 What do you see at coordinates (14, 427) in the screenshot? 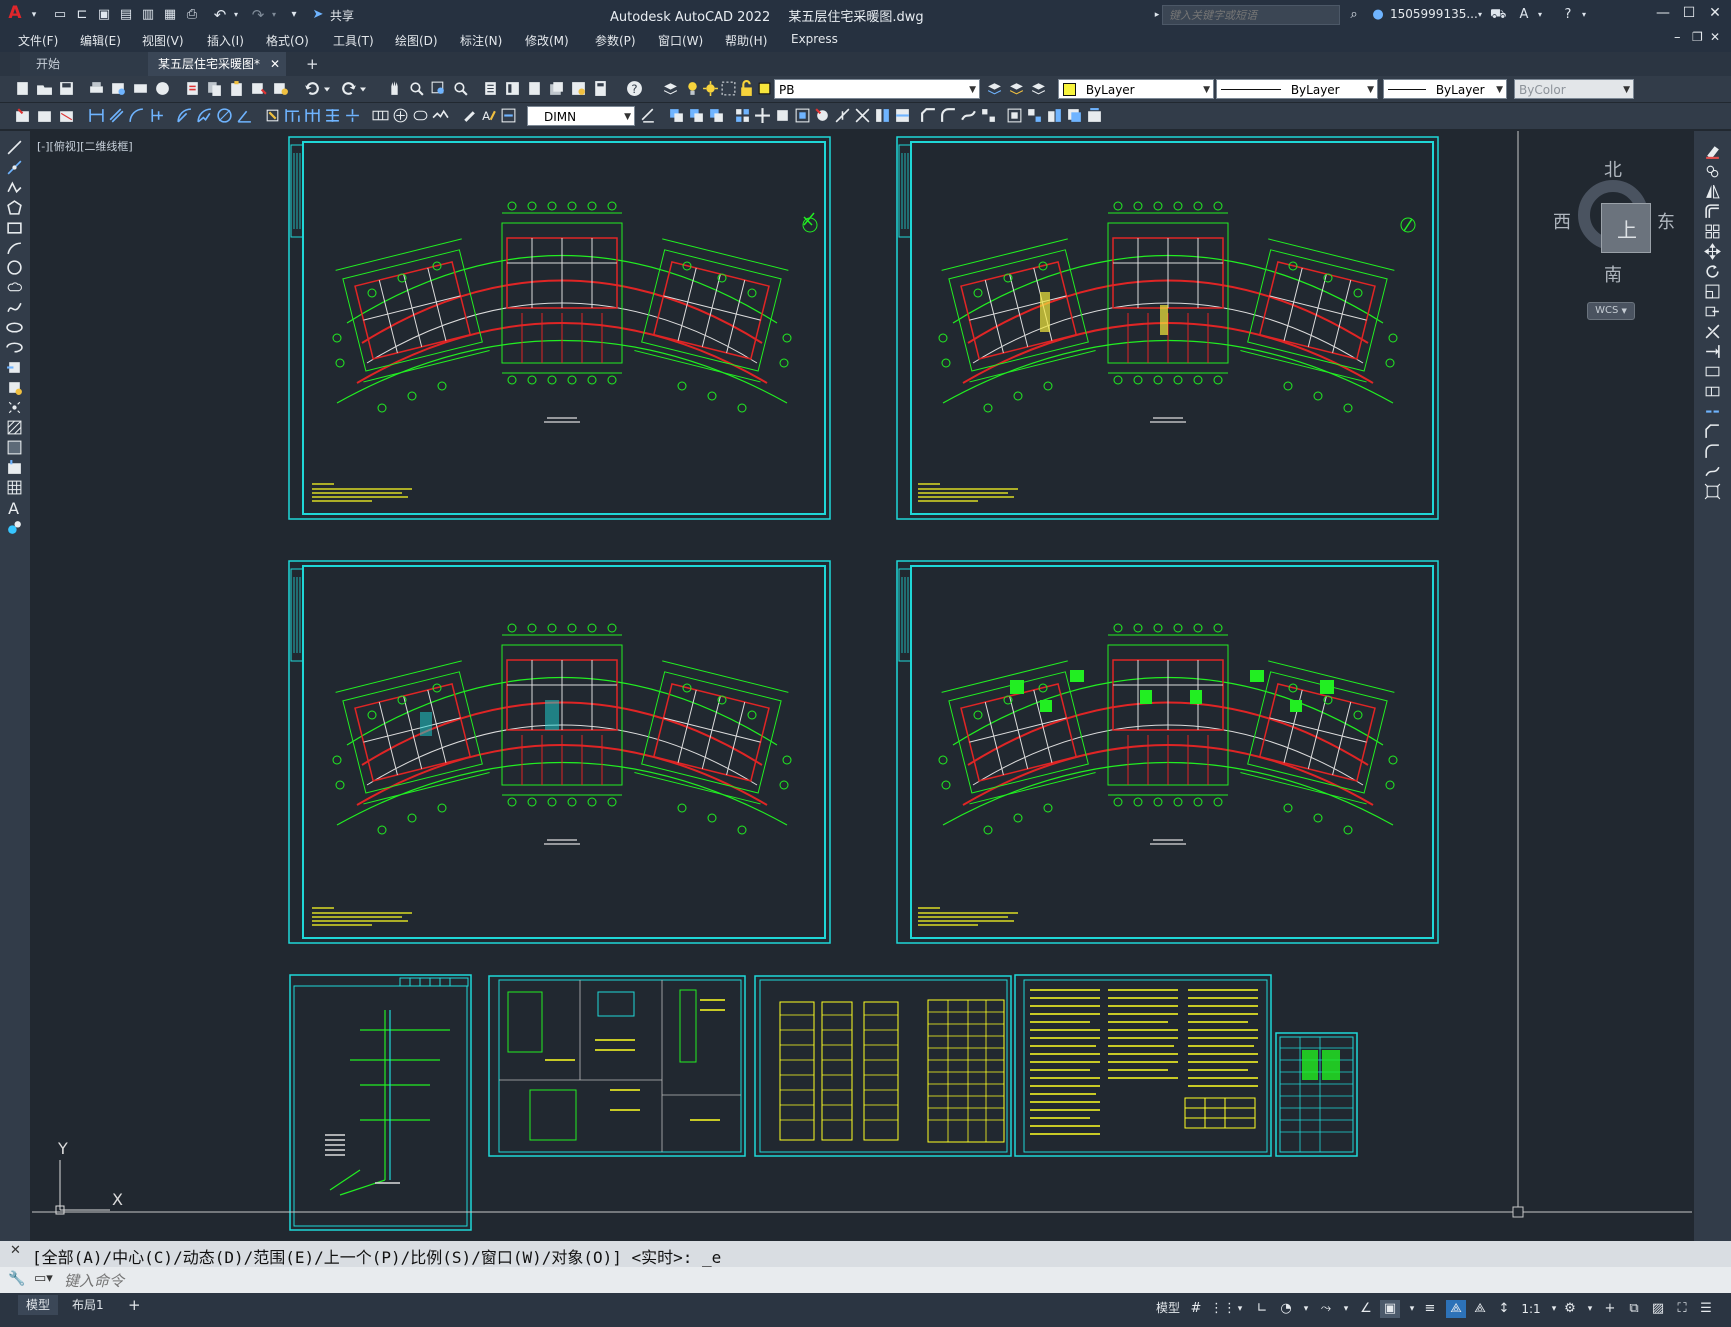
I see `hatch-icon` at bounding box center [14, 427].